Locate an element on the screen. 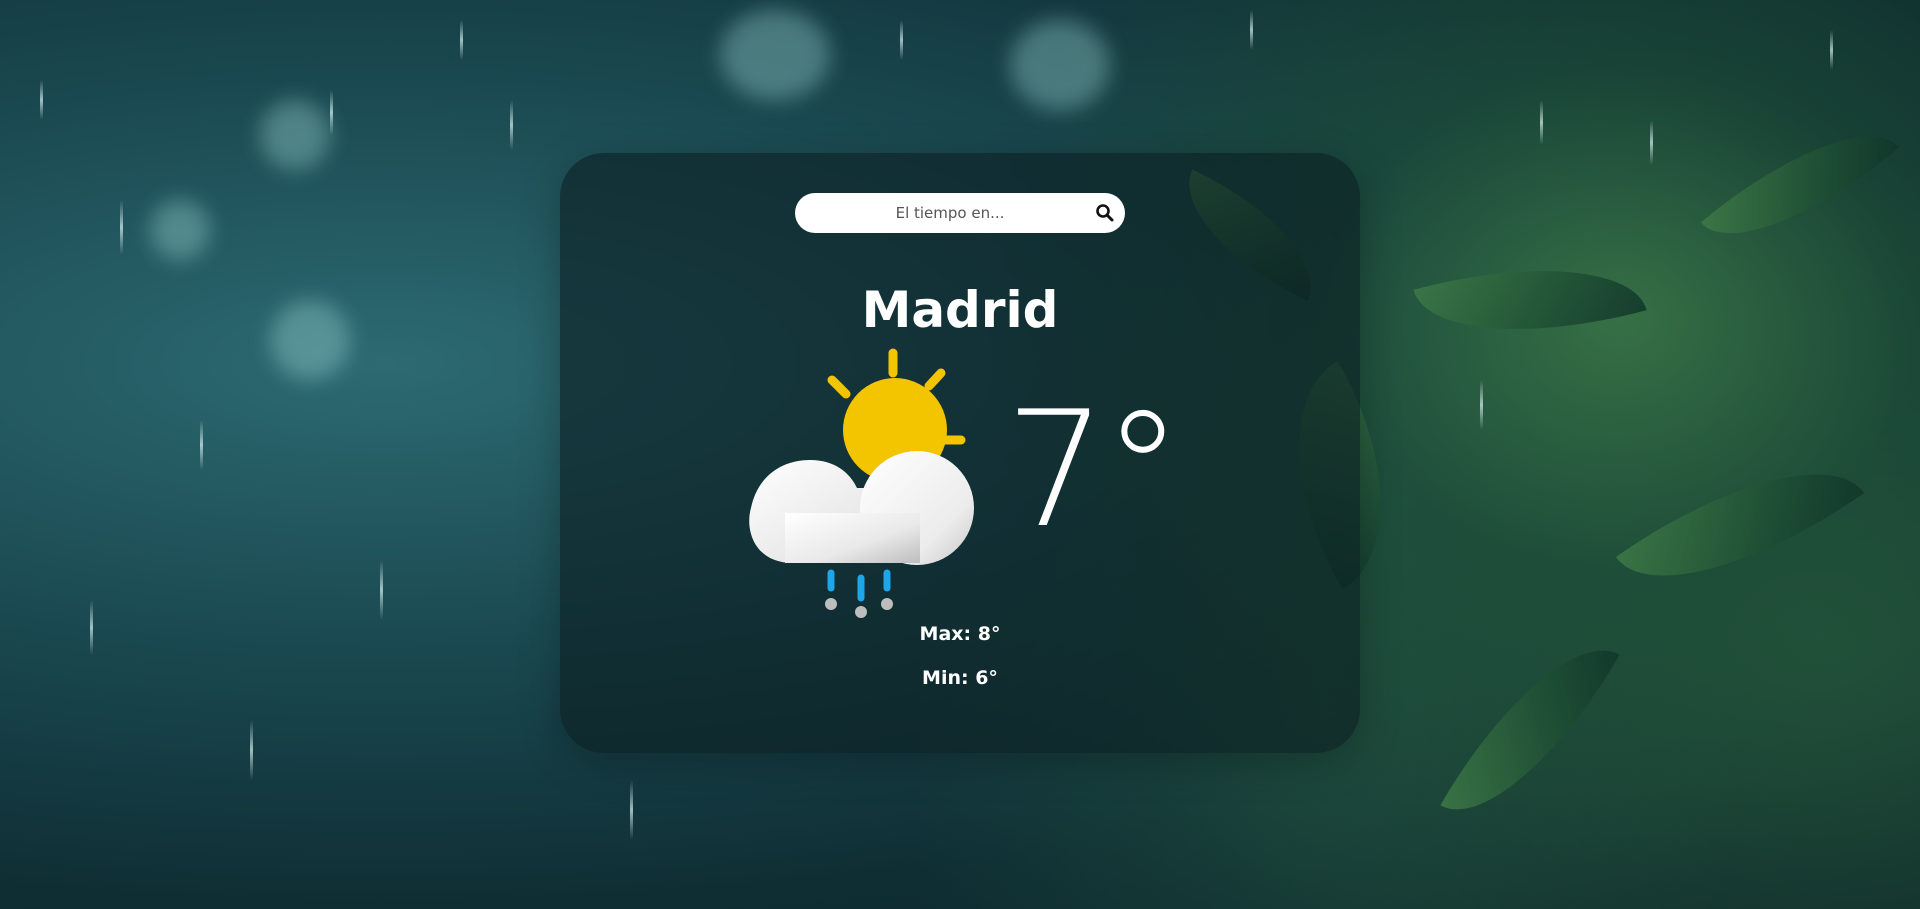 The image size is (1920, 909). search-icon is located at coordinates (1105, 213).